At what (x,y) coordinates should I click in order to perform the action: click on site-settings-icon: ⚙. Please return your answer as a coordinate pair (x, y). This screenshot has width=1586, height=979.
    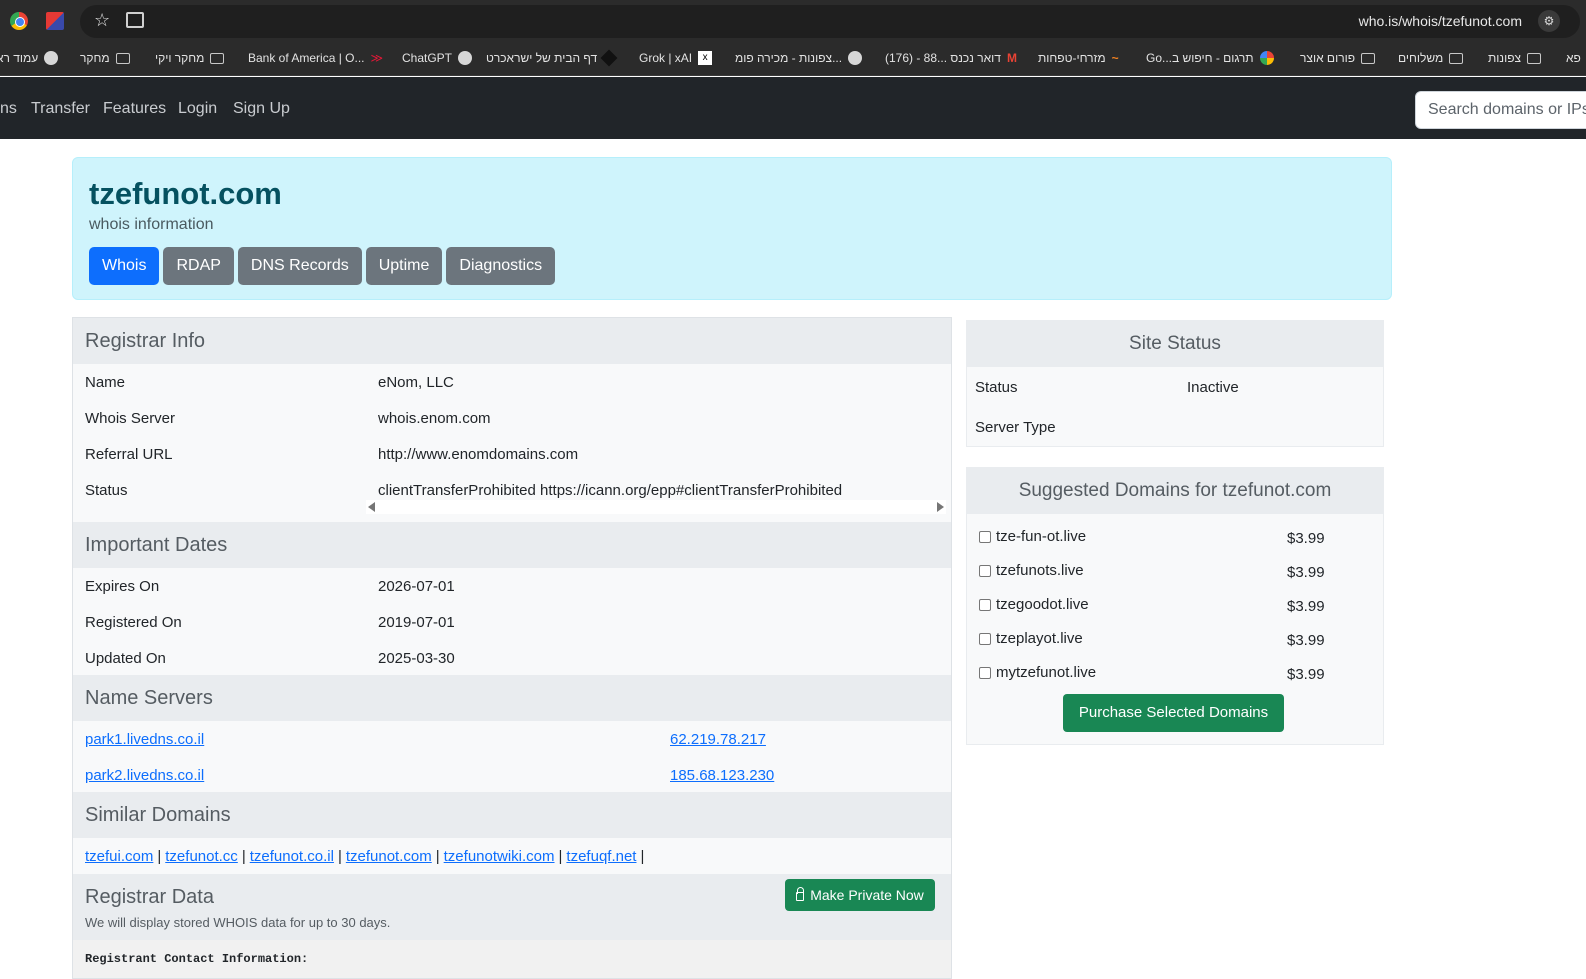
    Looking at the image, I should click on (1549, 21).